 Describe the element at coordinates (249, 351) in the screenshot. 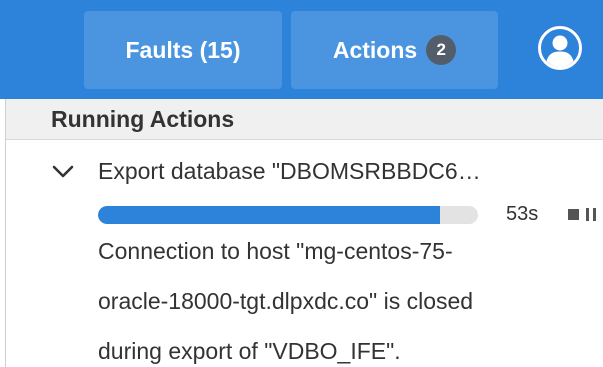

I see `action-message-line: during export of "VDBO_IFE".` at that location.